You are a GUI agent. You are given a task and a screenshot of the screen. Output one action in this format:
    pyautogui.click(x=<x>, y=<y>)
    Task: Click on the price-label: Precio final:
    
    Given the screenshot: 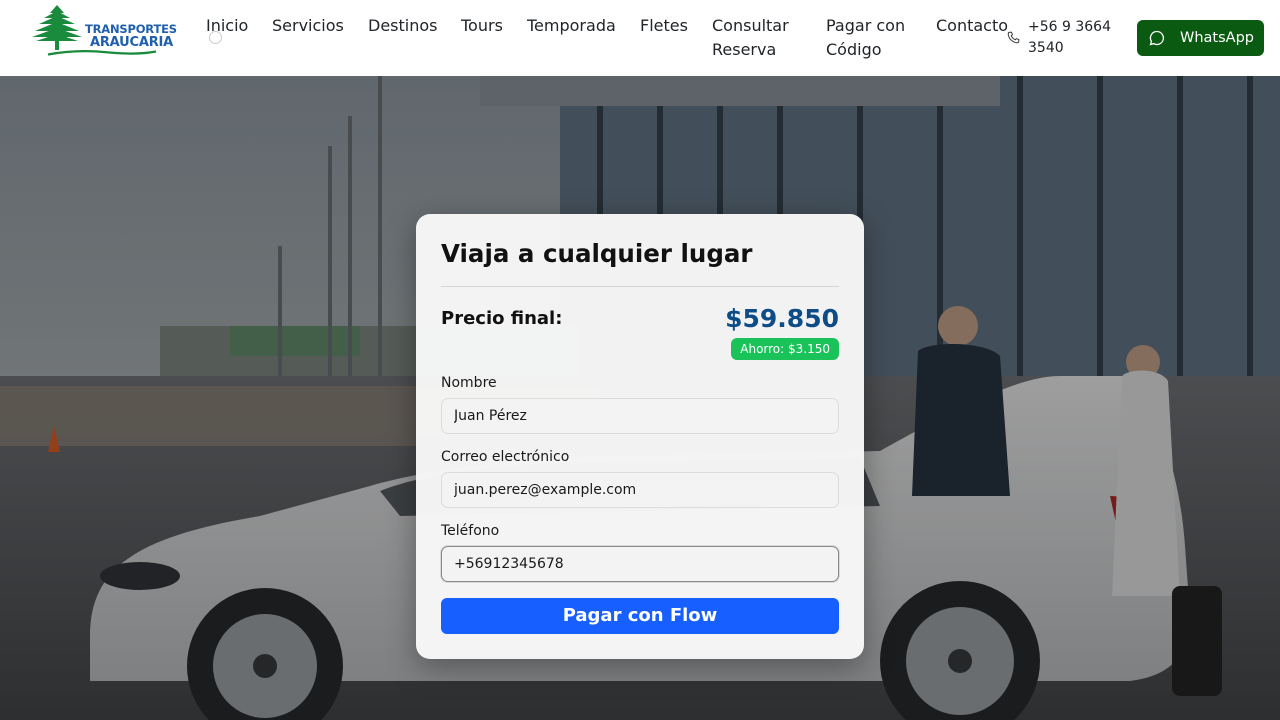 What is the action you would take?
    pyautogui.click(x=502, y=318)
    